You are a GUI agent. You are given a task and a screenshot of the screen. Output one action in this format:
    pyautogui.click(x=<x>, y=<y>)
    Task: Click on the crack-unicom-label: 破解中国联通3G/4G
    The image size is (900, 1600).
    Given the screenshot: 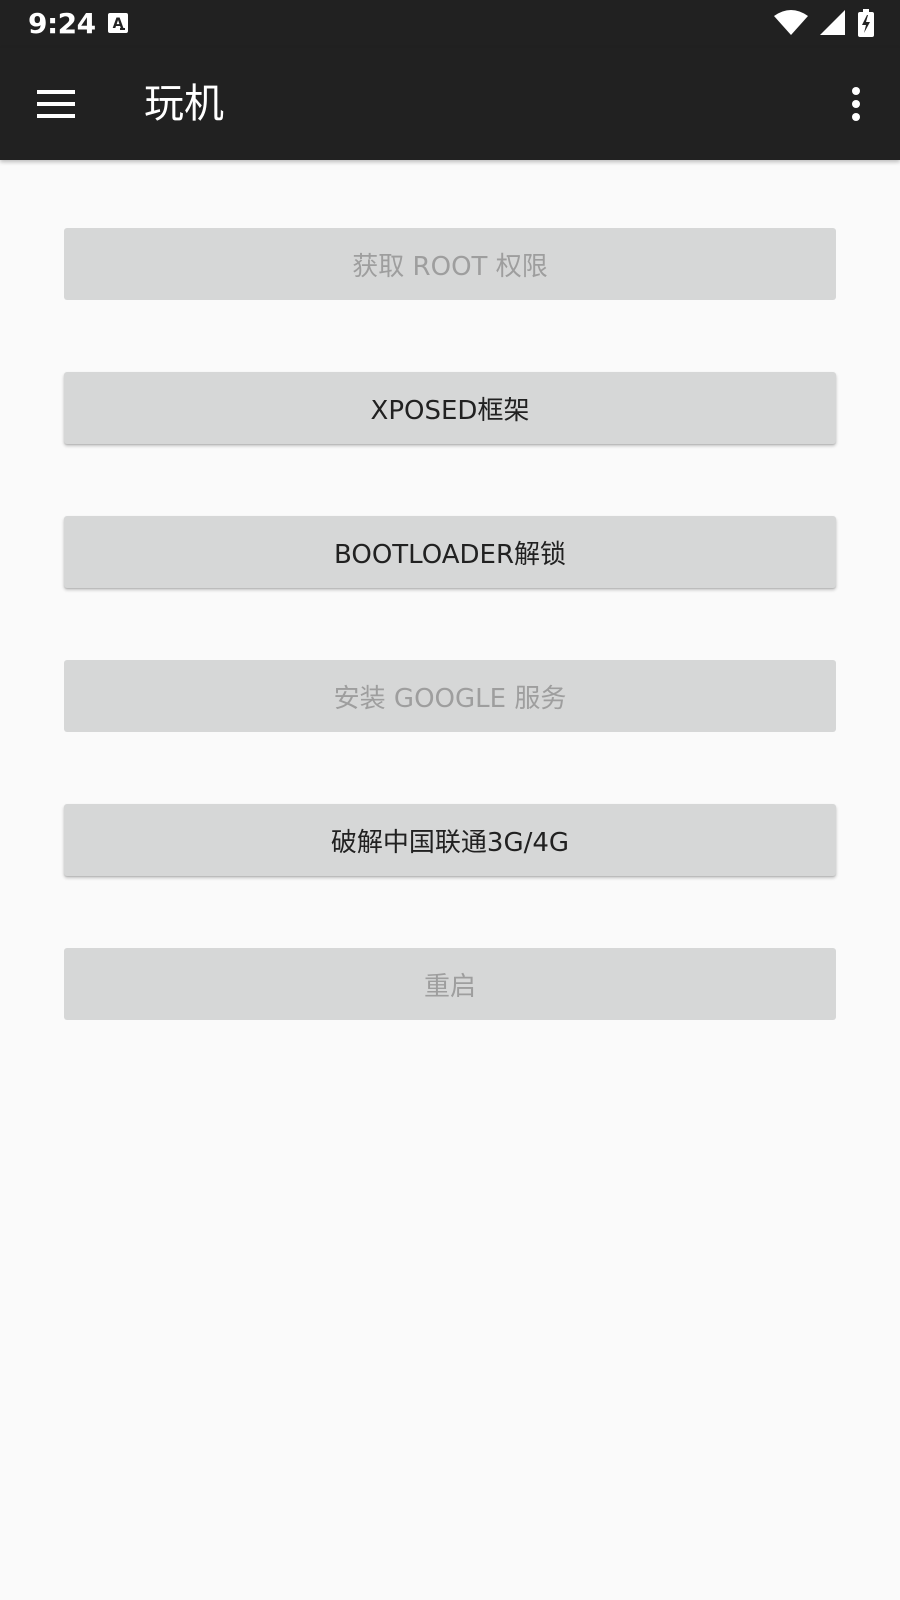 What is the action you would take?
    pyautogui.click(x=450, y=842)
    